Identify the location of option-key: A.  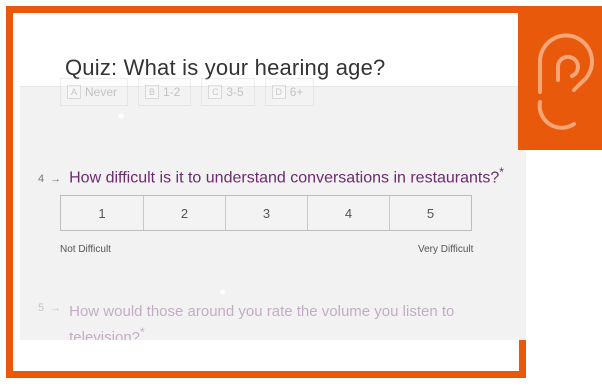
(74, 92).